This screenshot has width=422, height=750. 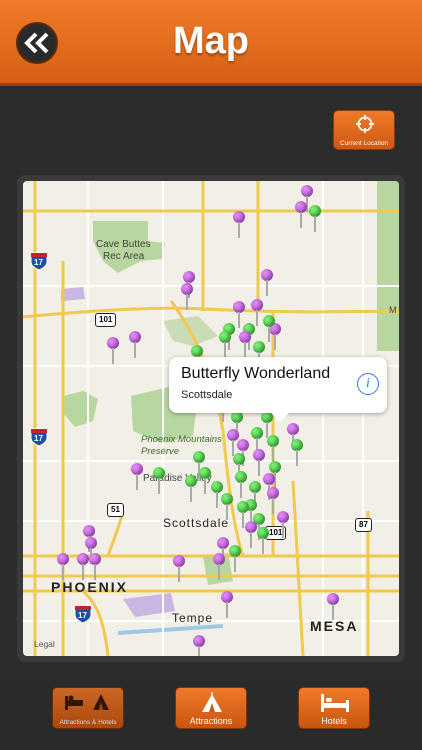 I want to click on info-icon: i, so click(x=368, y=384).